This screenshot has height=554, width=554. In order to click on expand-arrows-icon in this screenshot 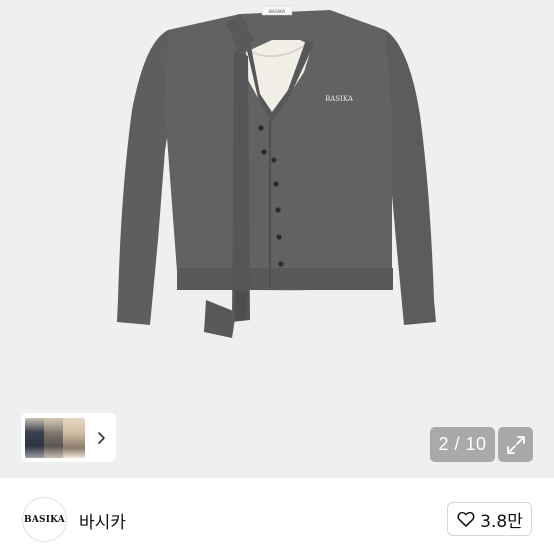, I will do `click(515, 444)`.